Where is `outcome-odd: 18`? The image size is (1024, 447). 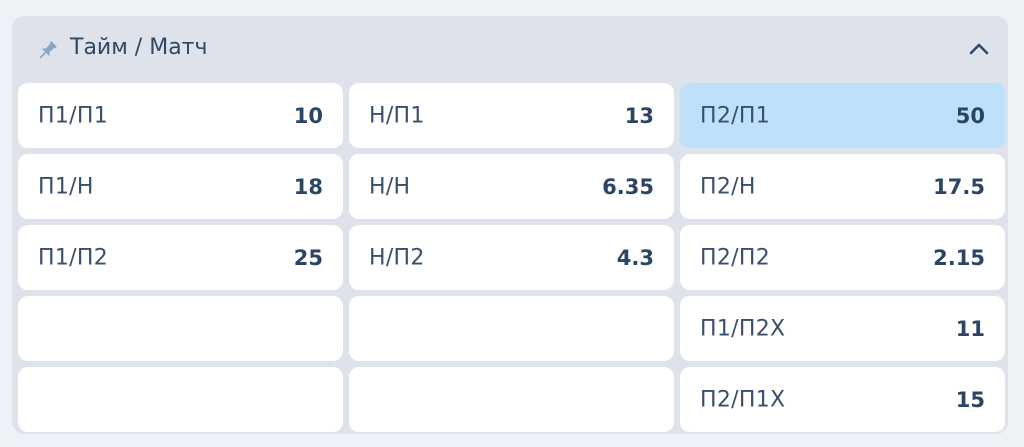
outcome-odd: 18 is located at coordinates (308, 186).